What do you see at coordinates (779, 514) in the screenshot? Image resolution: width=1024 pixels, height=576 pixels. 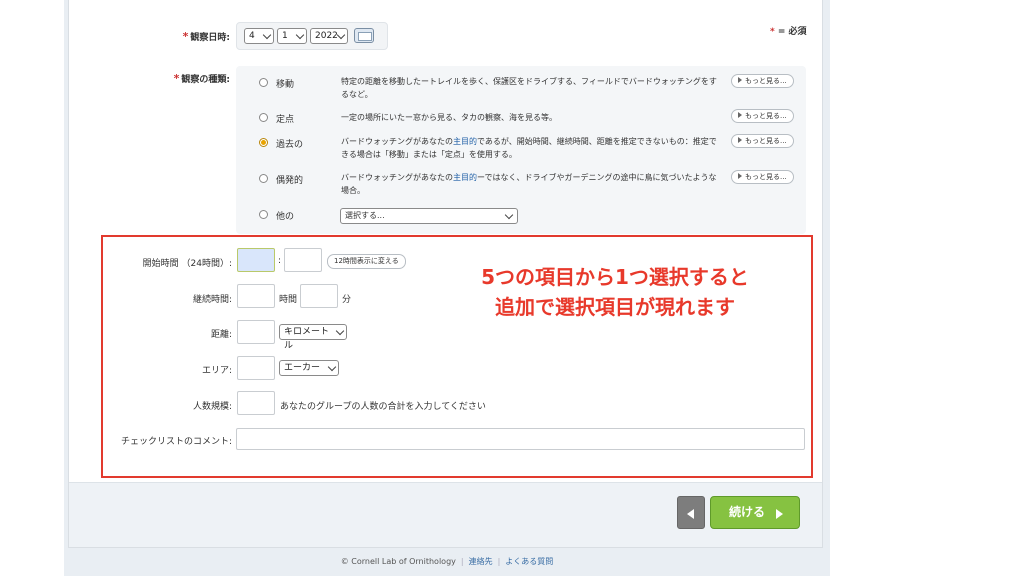 I see `chevron-right-icon` at bounding box center [779, 514].